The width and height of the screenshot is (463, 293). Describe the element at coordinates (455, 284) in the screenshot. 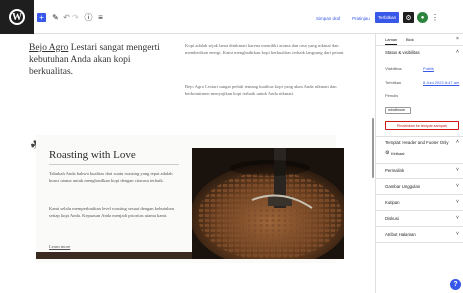

I see `help-icon: ?` at that location.